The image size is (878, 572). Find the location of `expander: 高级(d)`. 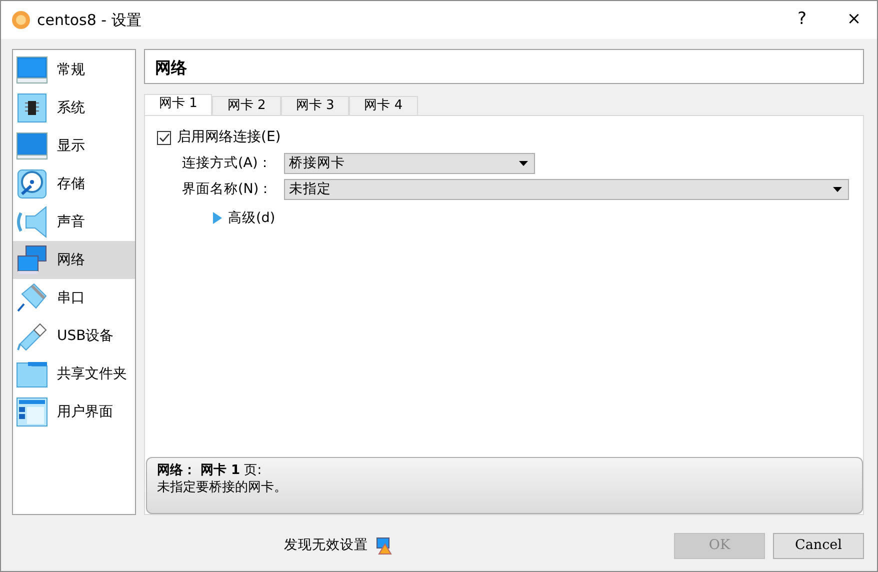

expander: 高级(d) is located at coordinates (537, 218).